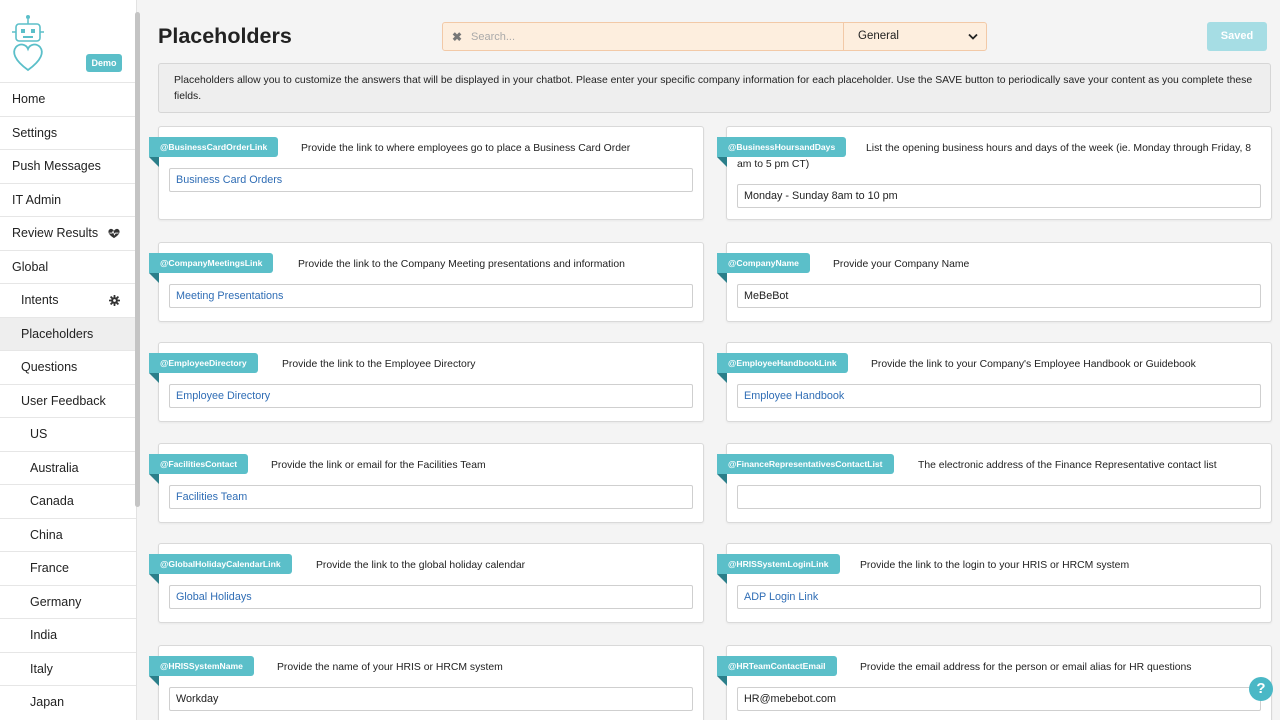  What do you see at coordinates (458, 37) in the screenshot?
I see `clear-search-icon: ✖` at bounding box center [458, 37].